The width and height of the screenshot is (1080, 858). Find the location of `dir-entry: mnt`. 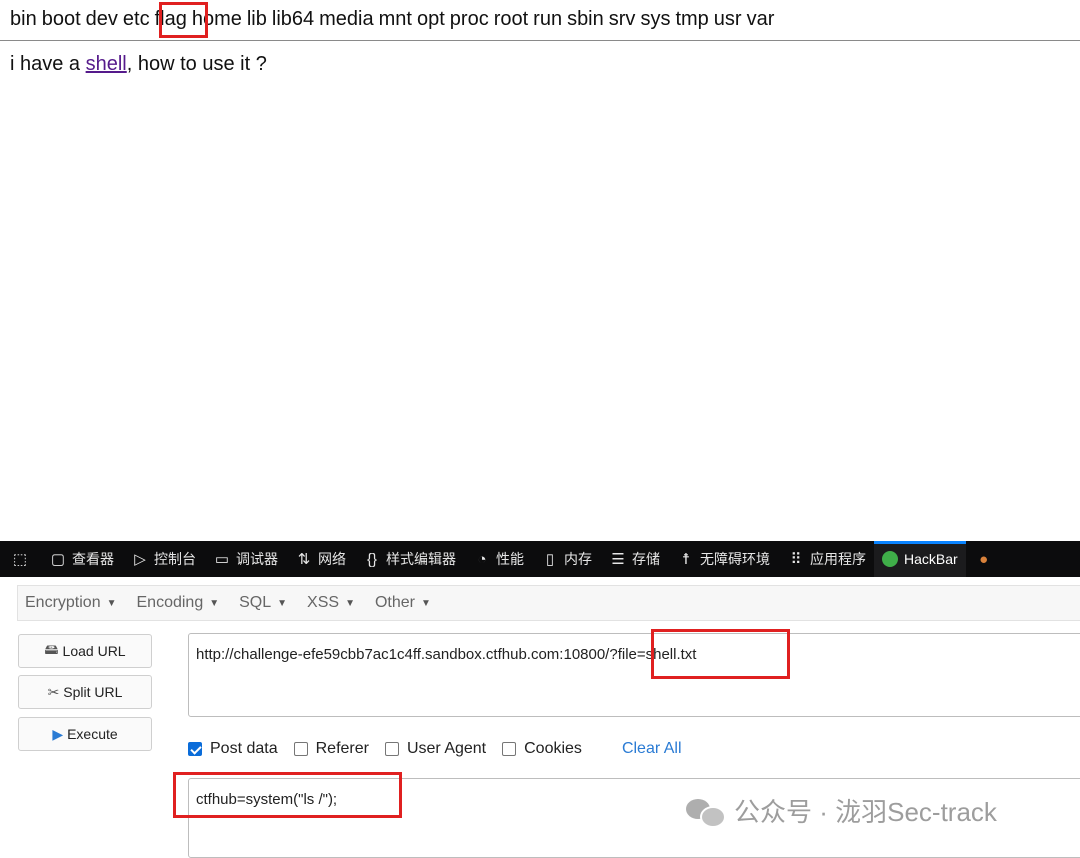

dir-entry: mnt is located at coordinates (395, 19).